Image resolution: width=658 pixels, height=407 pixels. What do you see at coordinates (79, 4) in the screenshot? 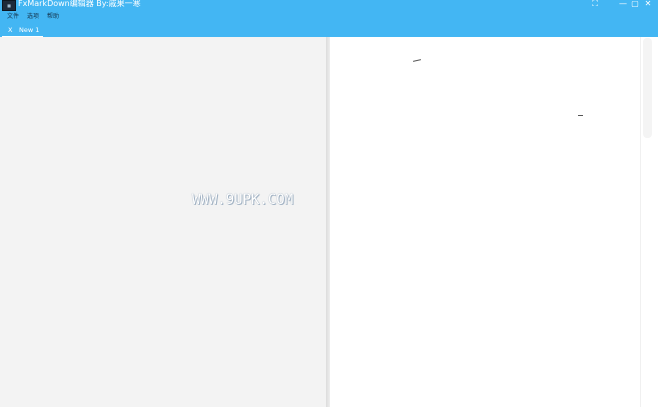
I see `window-title: FxMarkDown编辑器 By:戚果一寒` at bounding box center [79, 4].